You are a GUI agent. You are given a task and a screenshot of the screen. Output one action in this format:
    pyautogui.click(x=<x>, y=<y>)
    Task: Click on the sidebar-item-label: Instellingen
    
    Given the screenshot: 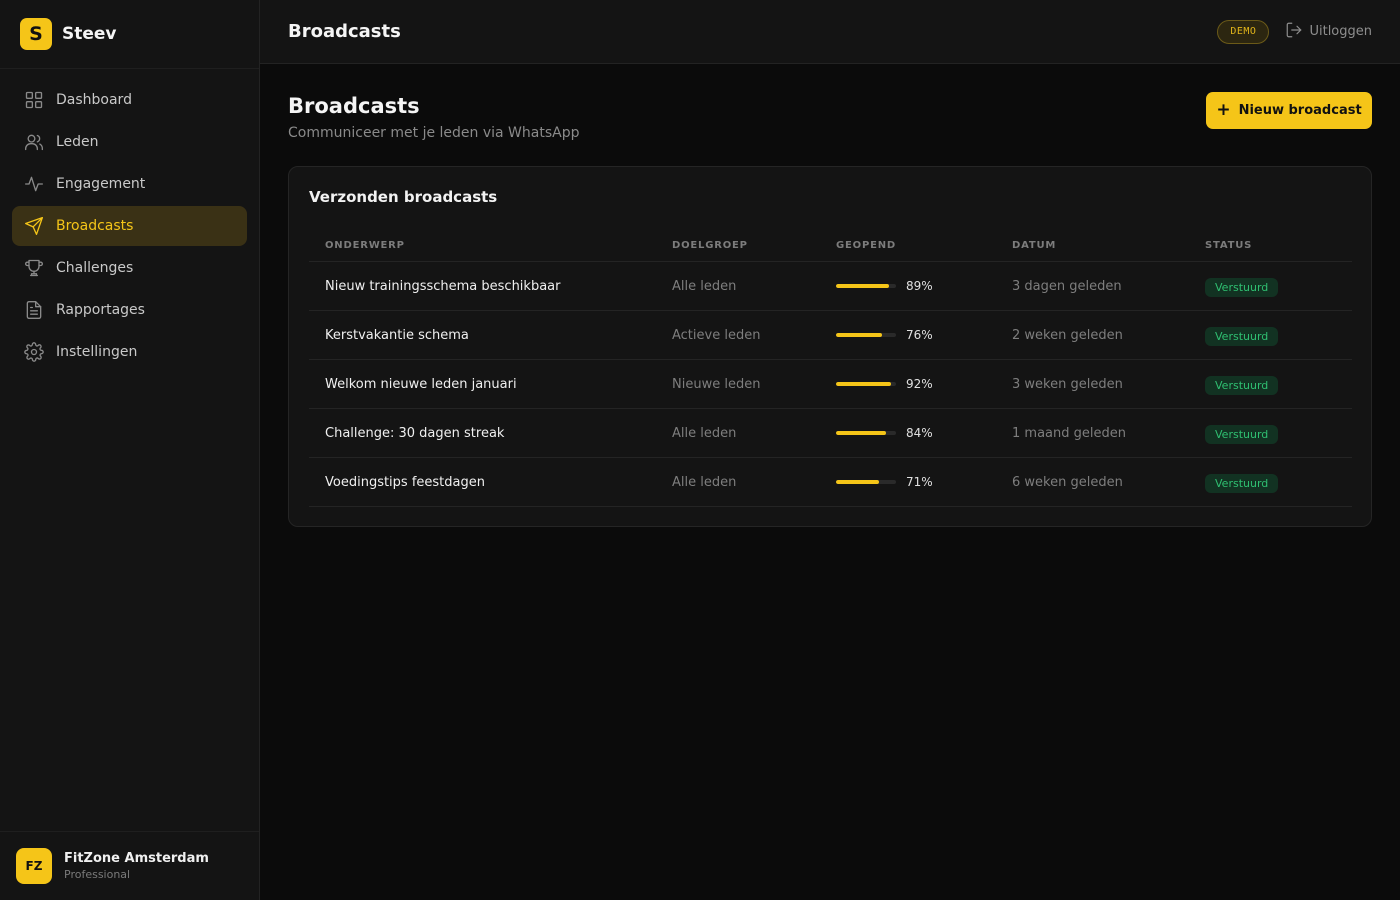 What is the action you would take?
    pyautogui.click(x=97, y=352)
    